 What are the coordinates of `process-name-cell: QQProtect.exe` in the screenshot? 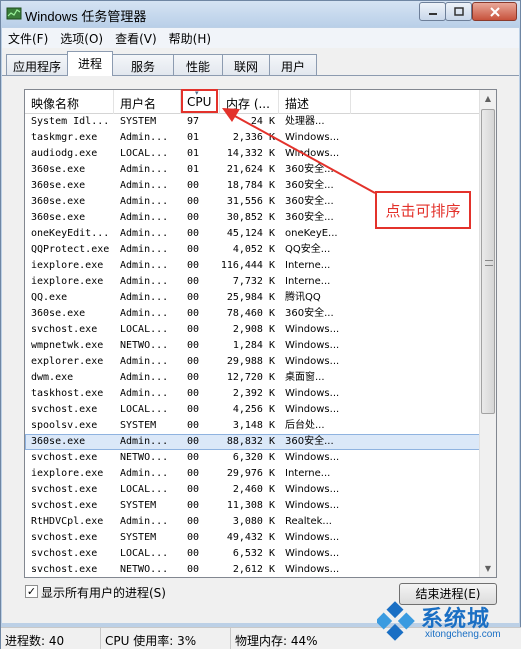 It's located at (70, 249).